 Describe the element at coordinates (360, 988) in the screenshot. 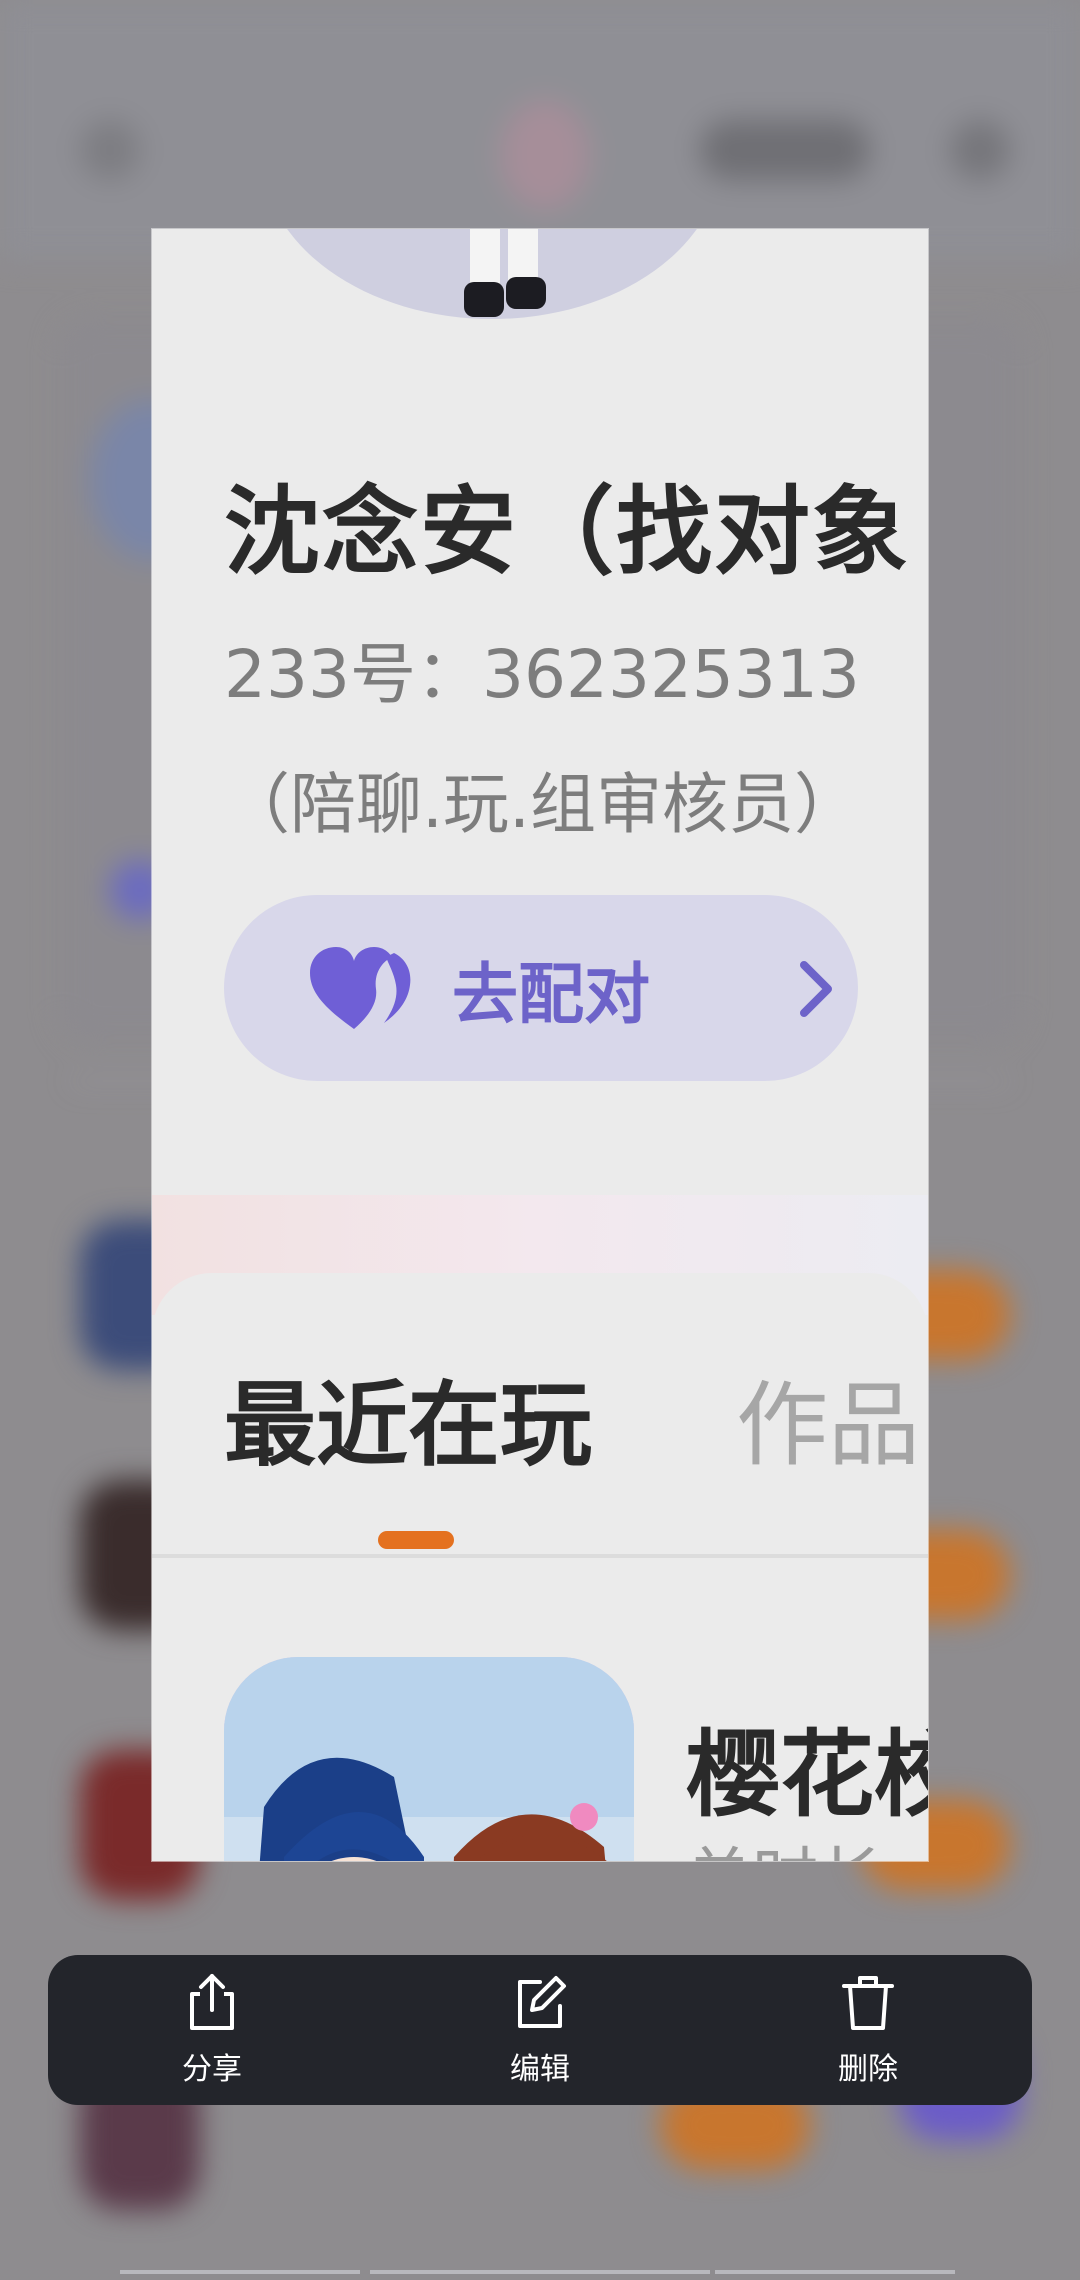

I see `heart-icon` at that location.